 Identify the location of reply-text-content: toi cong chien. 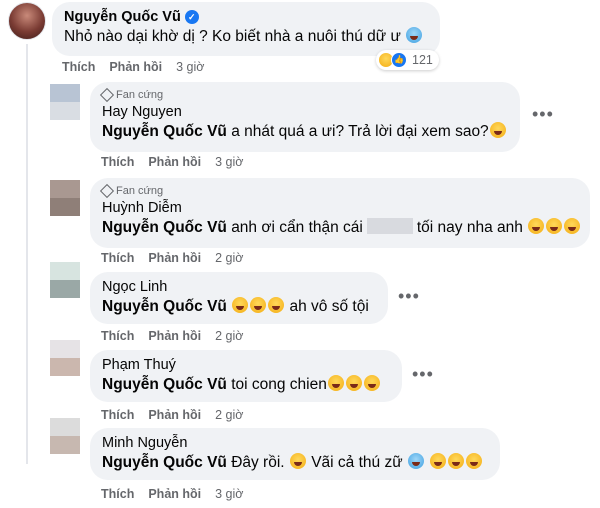
(279, 384).